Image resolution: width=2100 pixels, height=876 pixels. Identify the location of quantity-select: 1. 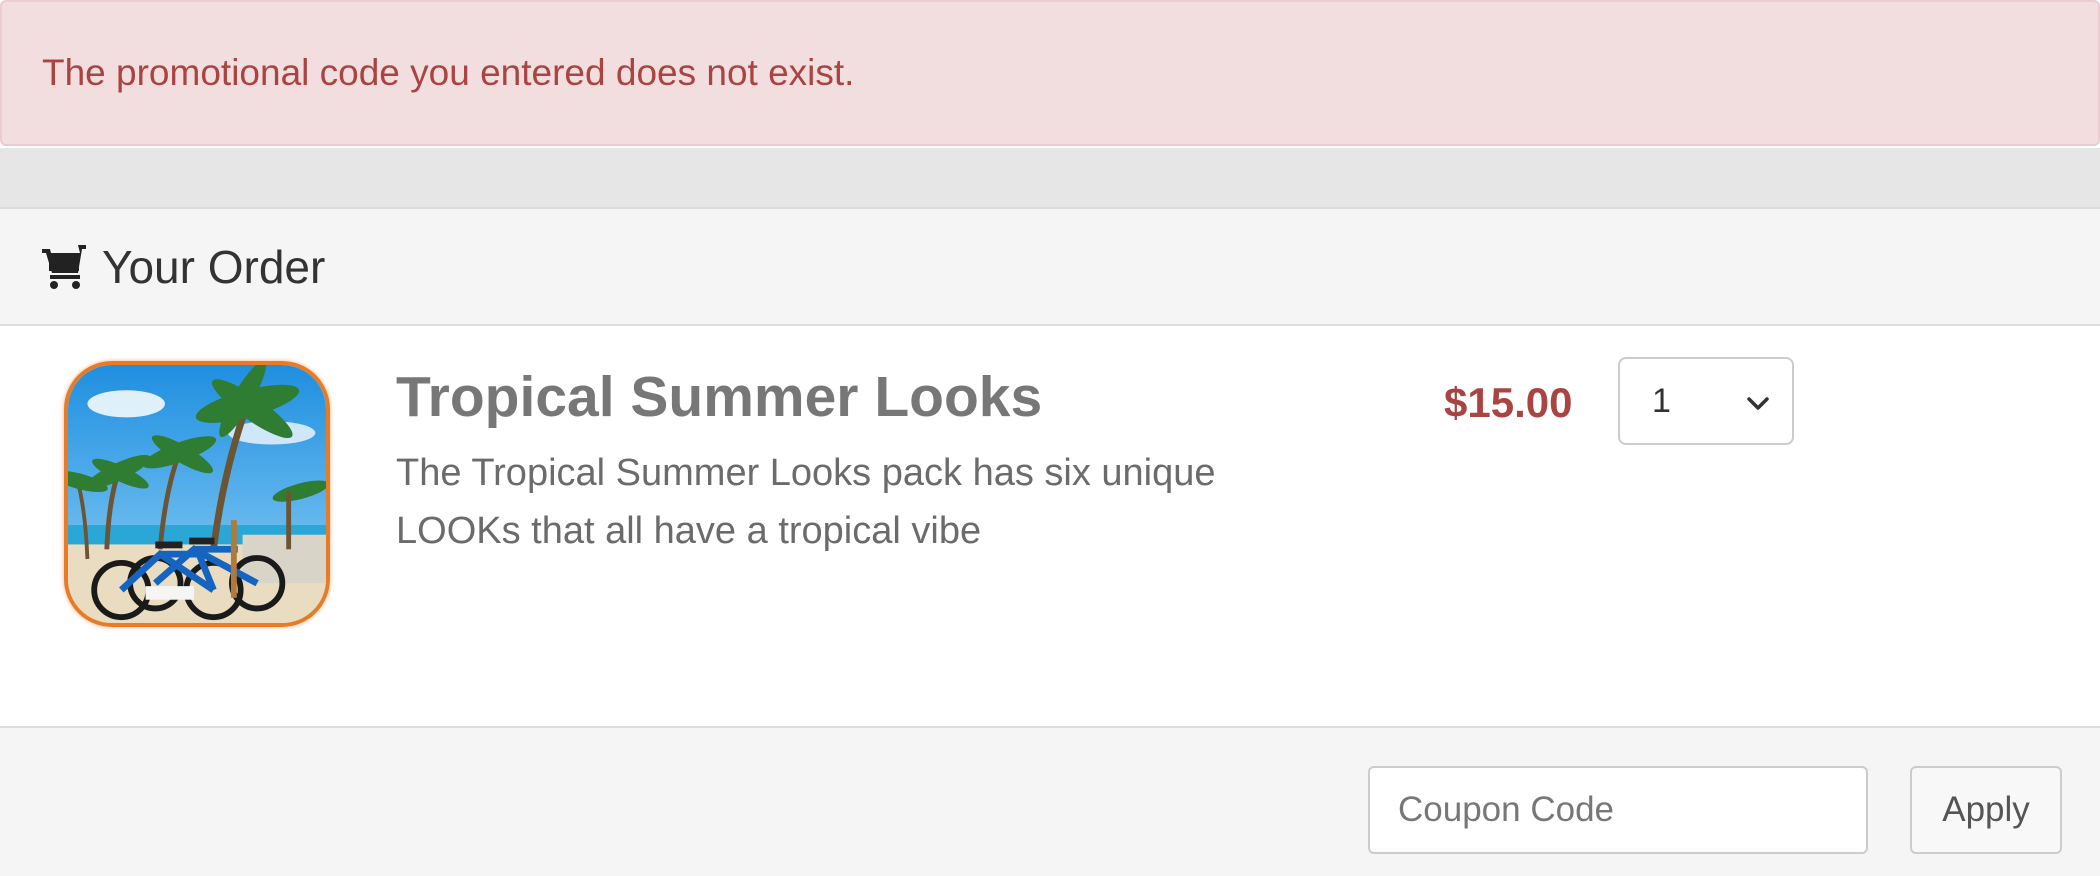
(1706, 401).